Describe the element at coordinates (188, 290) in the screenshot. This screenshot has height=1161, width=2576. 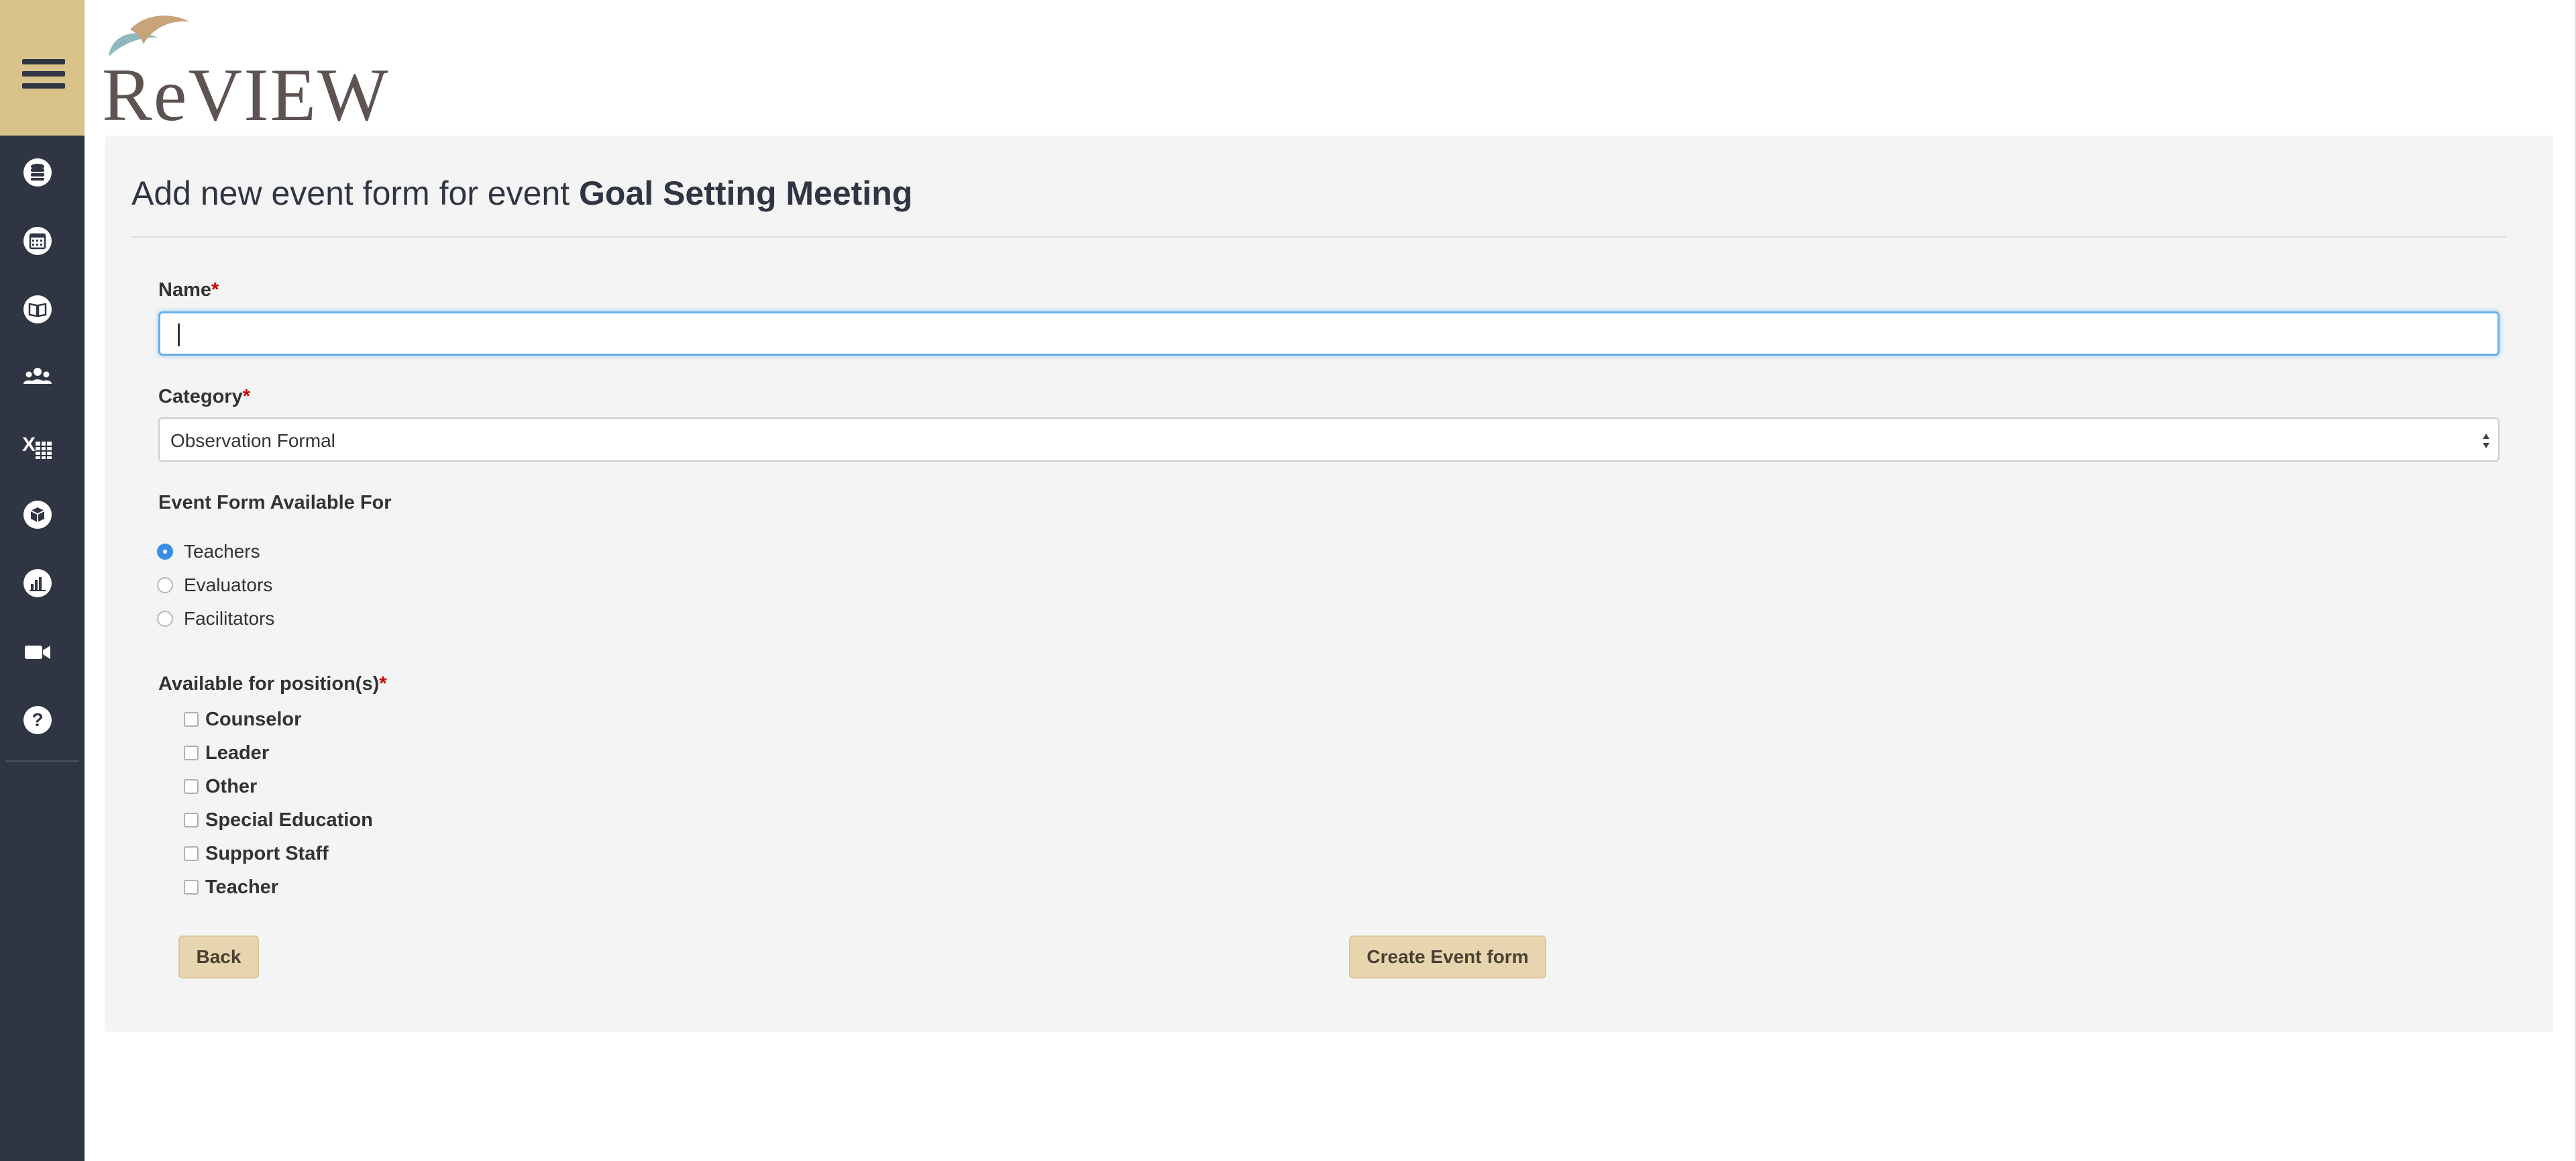
I see `name-label: Name*` at that location.